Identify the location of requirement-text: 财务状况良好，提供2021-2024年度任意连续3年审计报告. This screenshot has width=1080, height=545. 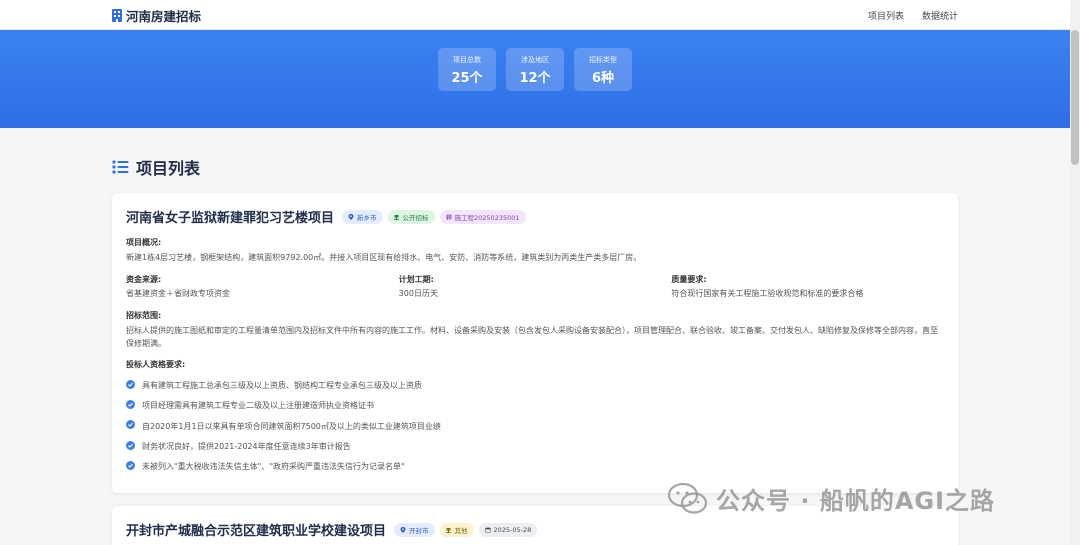
(246, 447).